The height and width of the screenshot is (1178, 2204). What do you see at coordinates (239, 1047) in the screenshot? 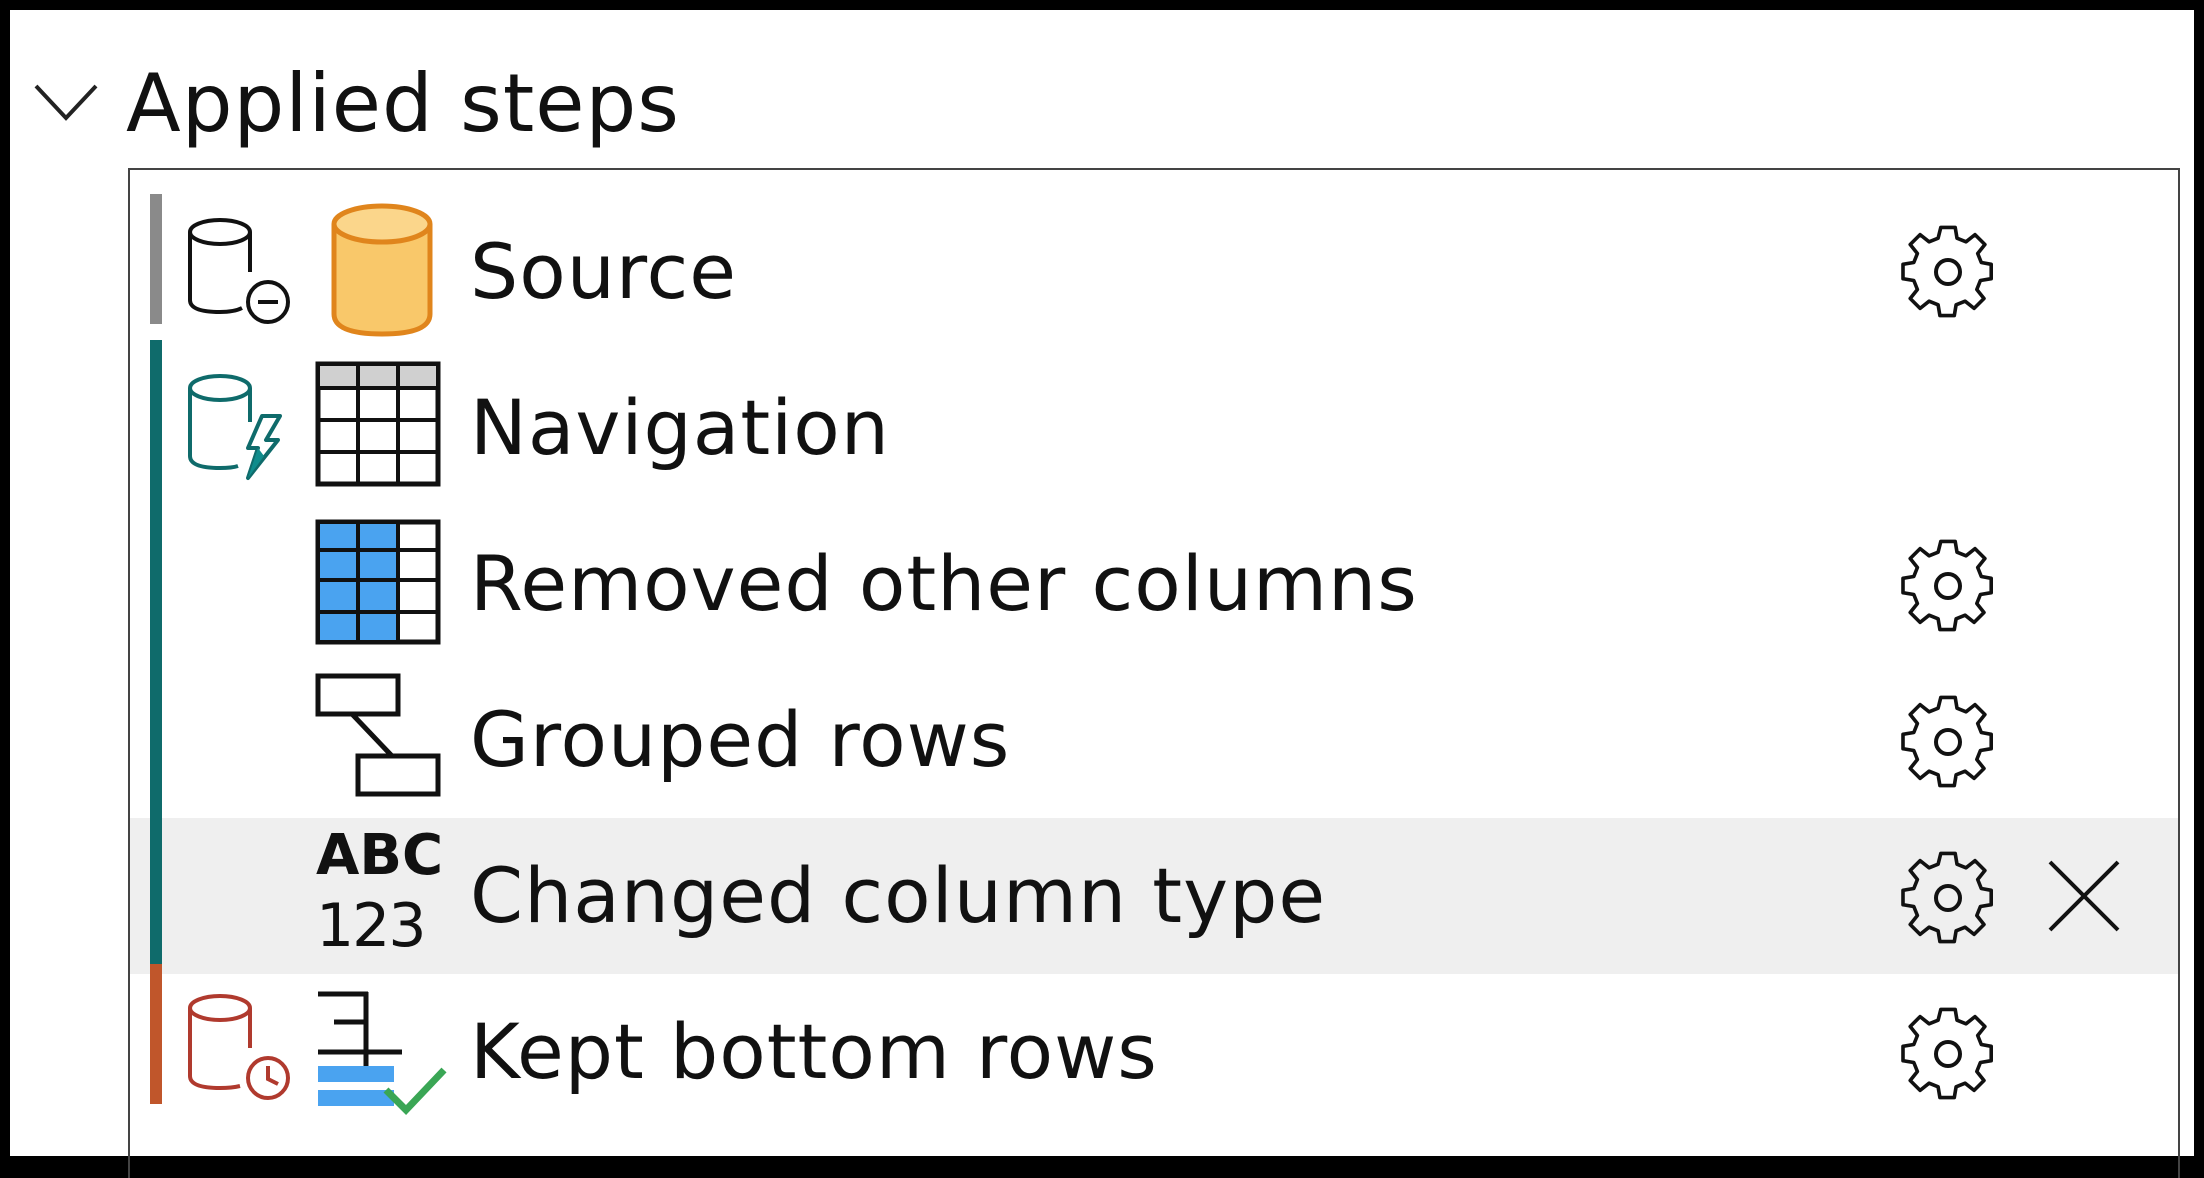
I see `datasource-clock-icon` at bounding box center [239, 1047].